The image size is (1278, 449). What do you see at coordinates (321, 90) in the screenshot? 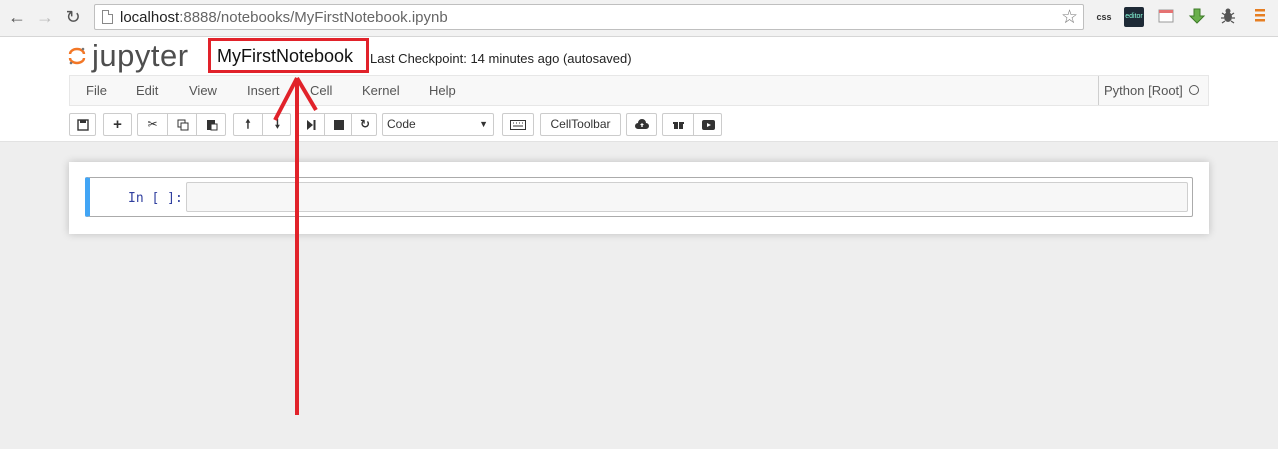
I see `menu-cell: Cell` at bounding box center [321, 90].